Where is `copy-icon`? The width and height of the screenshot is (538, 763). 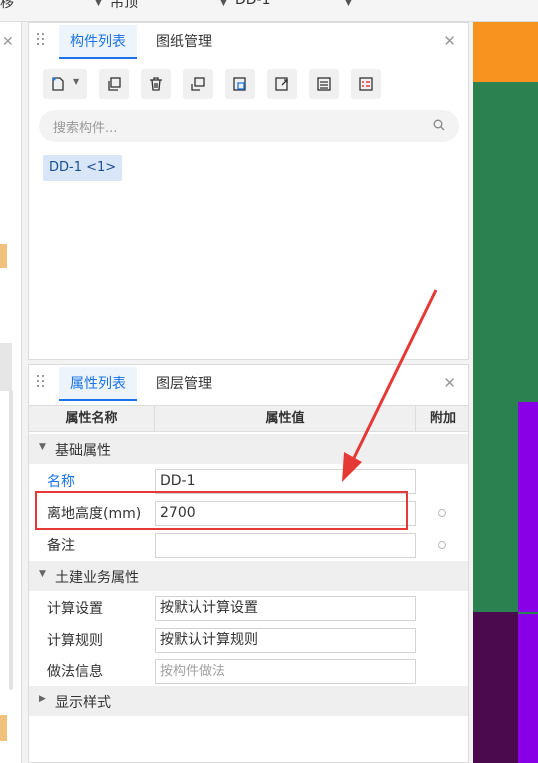 copy-icon is located at coordinates (114, 84).